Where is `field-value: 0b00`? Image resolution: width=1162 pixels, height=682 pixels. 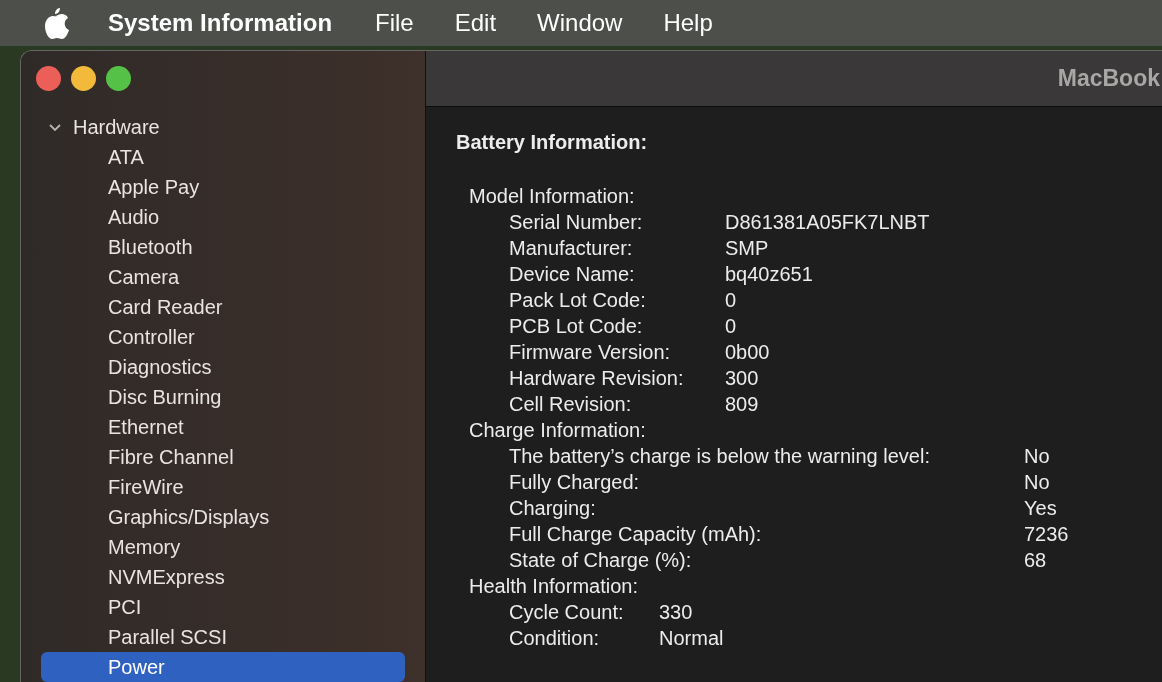 field-value: 0b00 is located at coordinates (747, 352).